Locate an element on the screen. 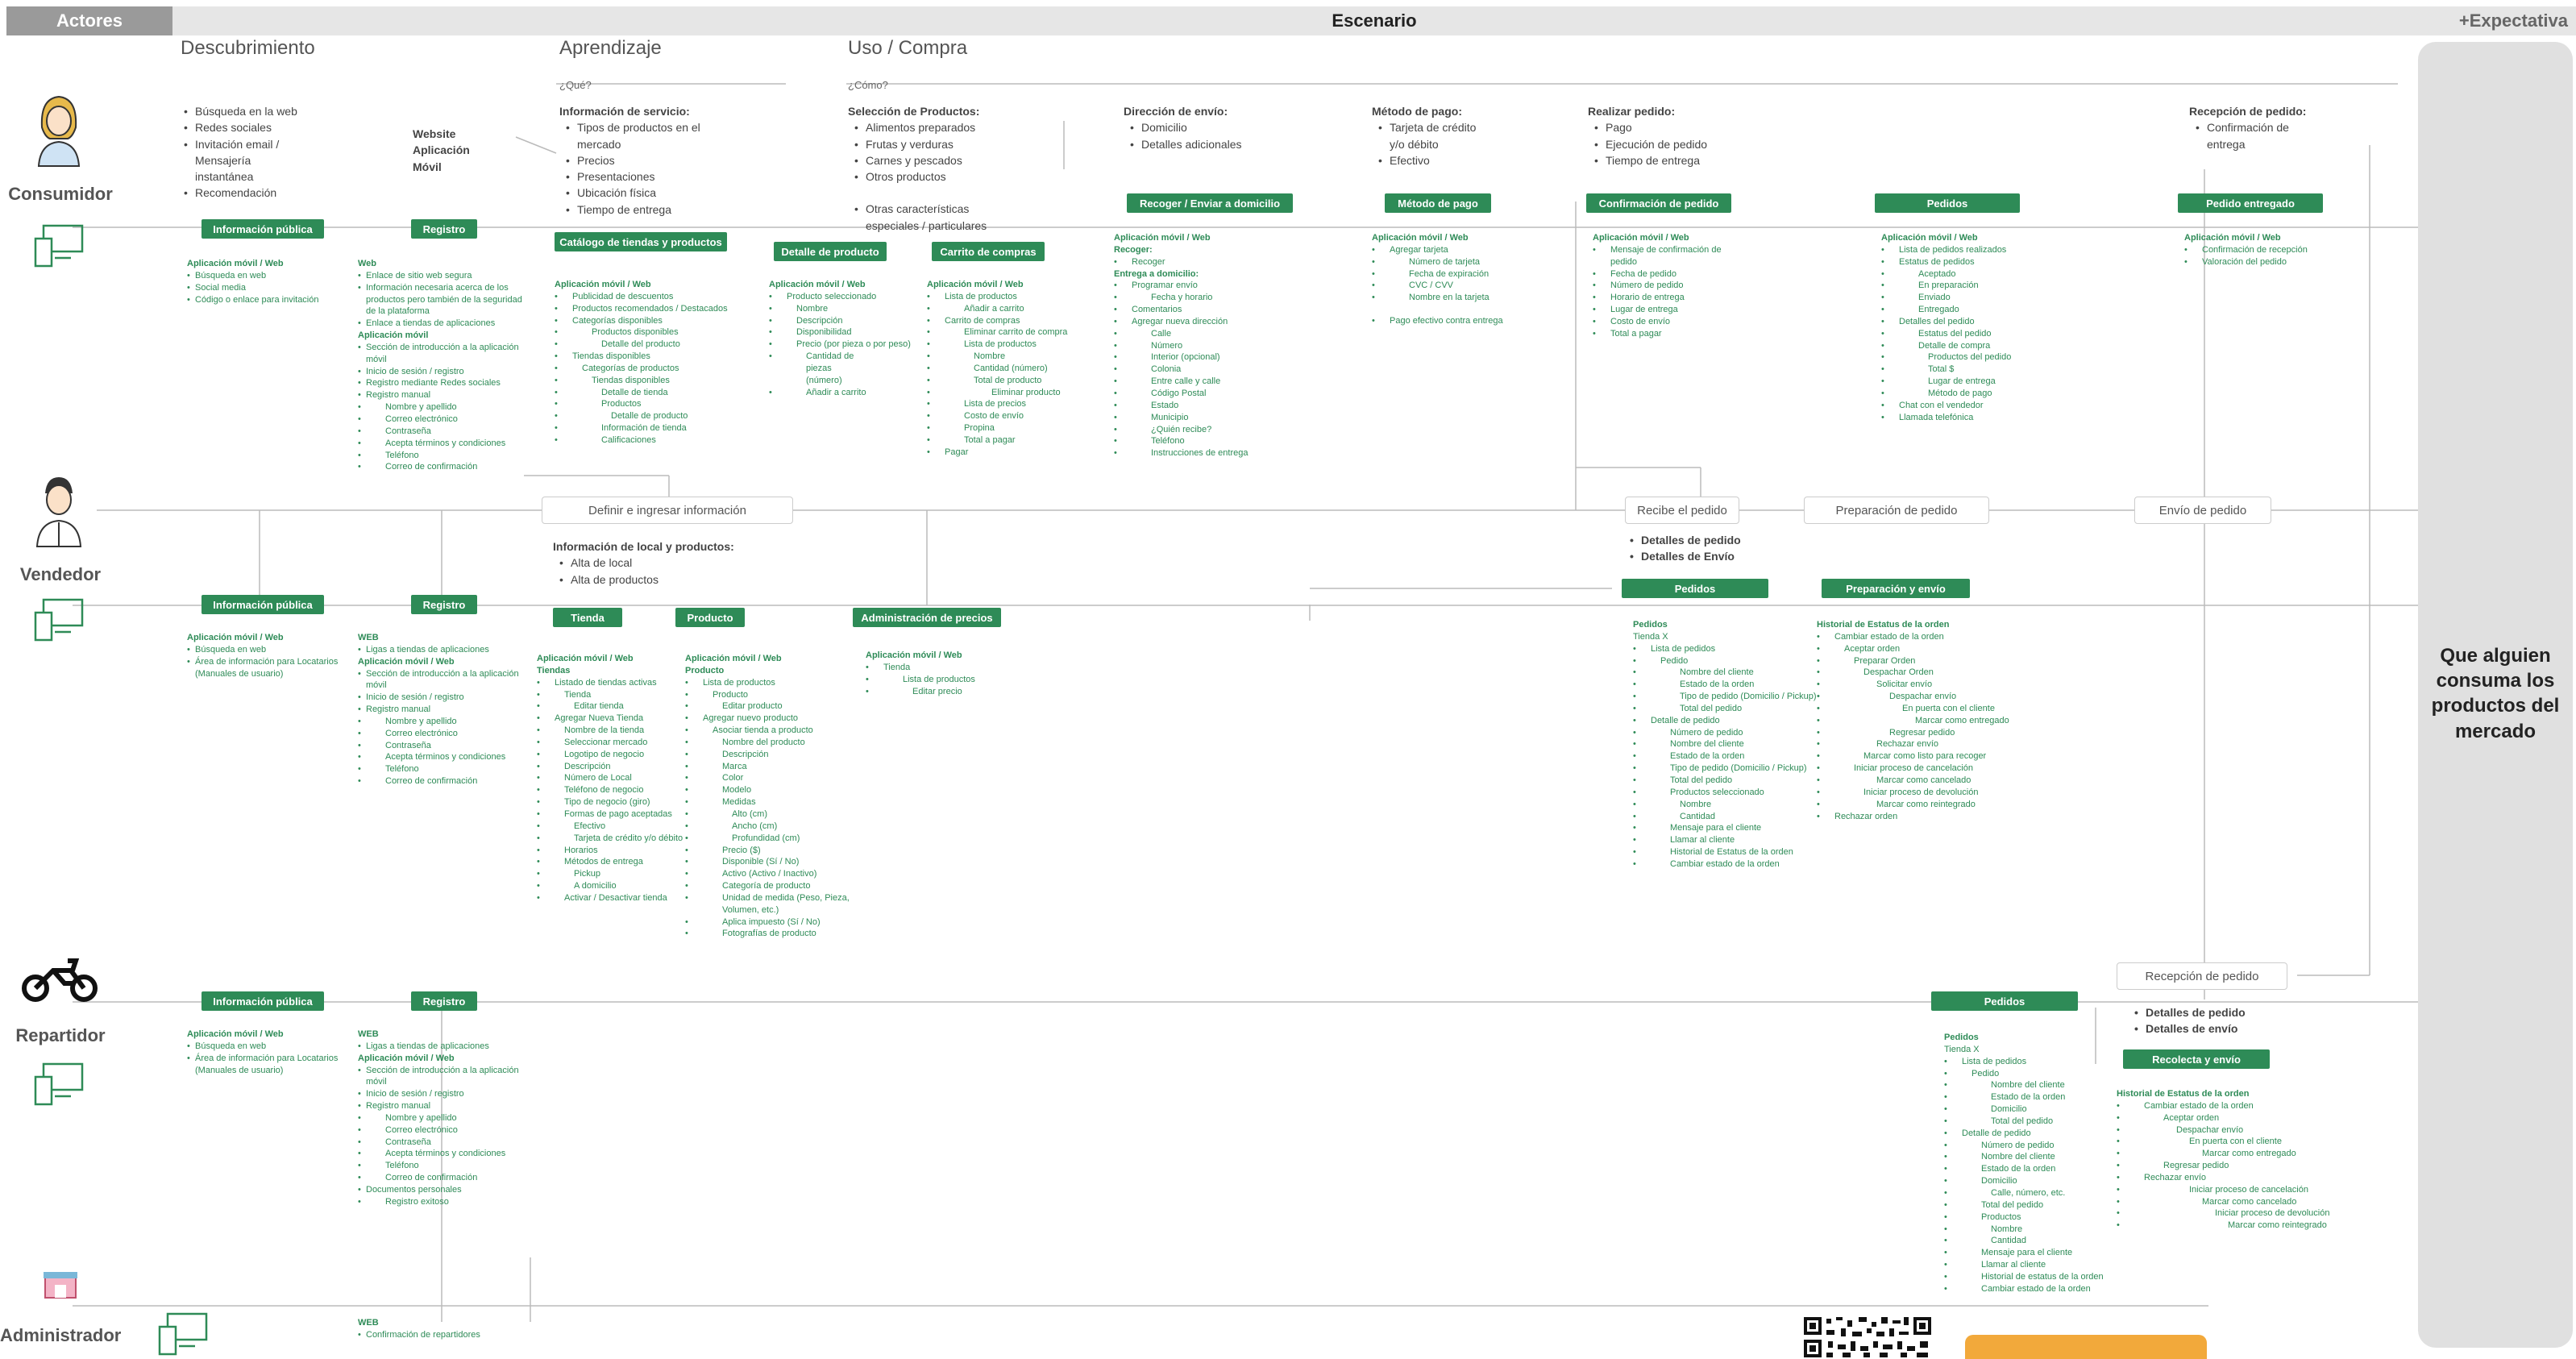 The image size is (2576, 1359). note-item: Color is located at coordinates (769, 778).